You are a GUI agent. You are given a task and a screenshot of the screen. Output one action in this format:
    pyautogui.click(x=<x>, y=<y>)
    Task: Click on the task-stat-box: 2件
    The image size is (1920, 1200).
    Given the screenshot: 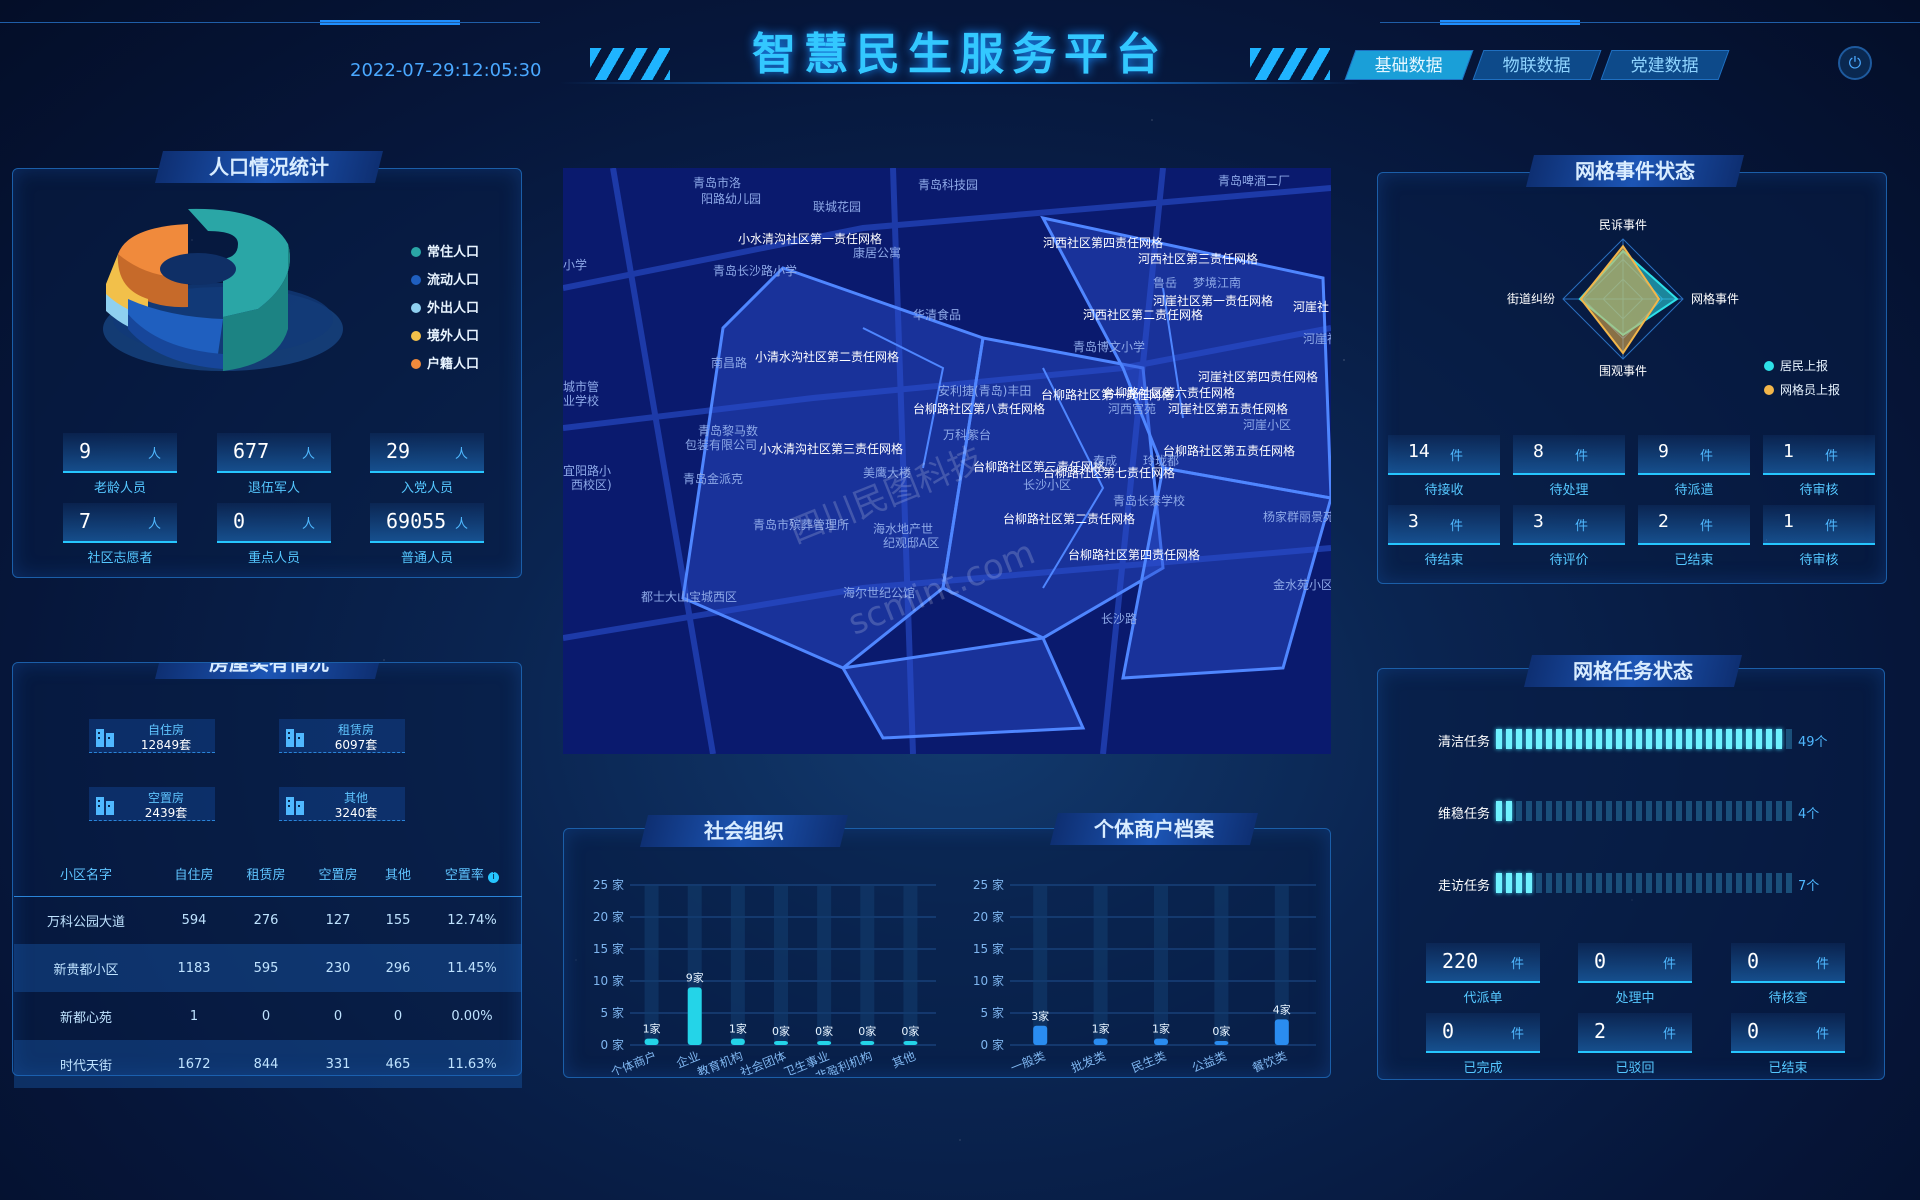 What is the action you would take?
    pyautogui.click(x=1635, y=1033)
    